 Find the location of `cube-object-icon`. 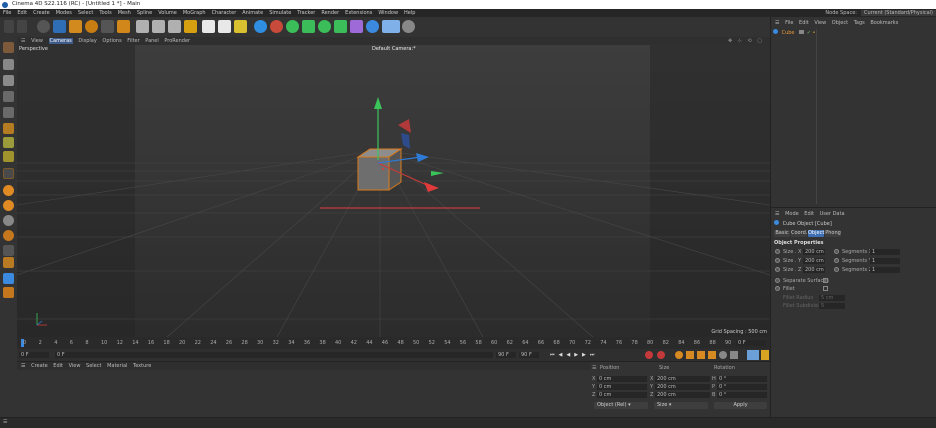

cube-object-icon is located at coordinates (260, 26).